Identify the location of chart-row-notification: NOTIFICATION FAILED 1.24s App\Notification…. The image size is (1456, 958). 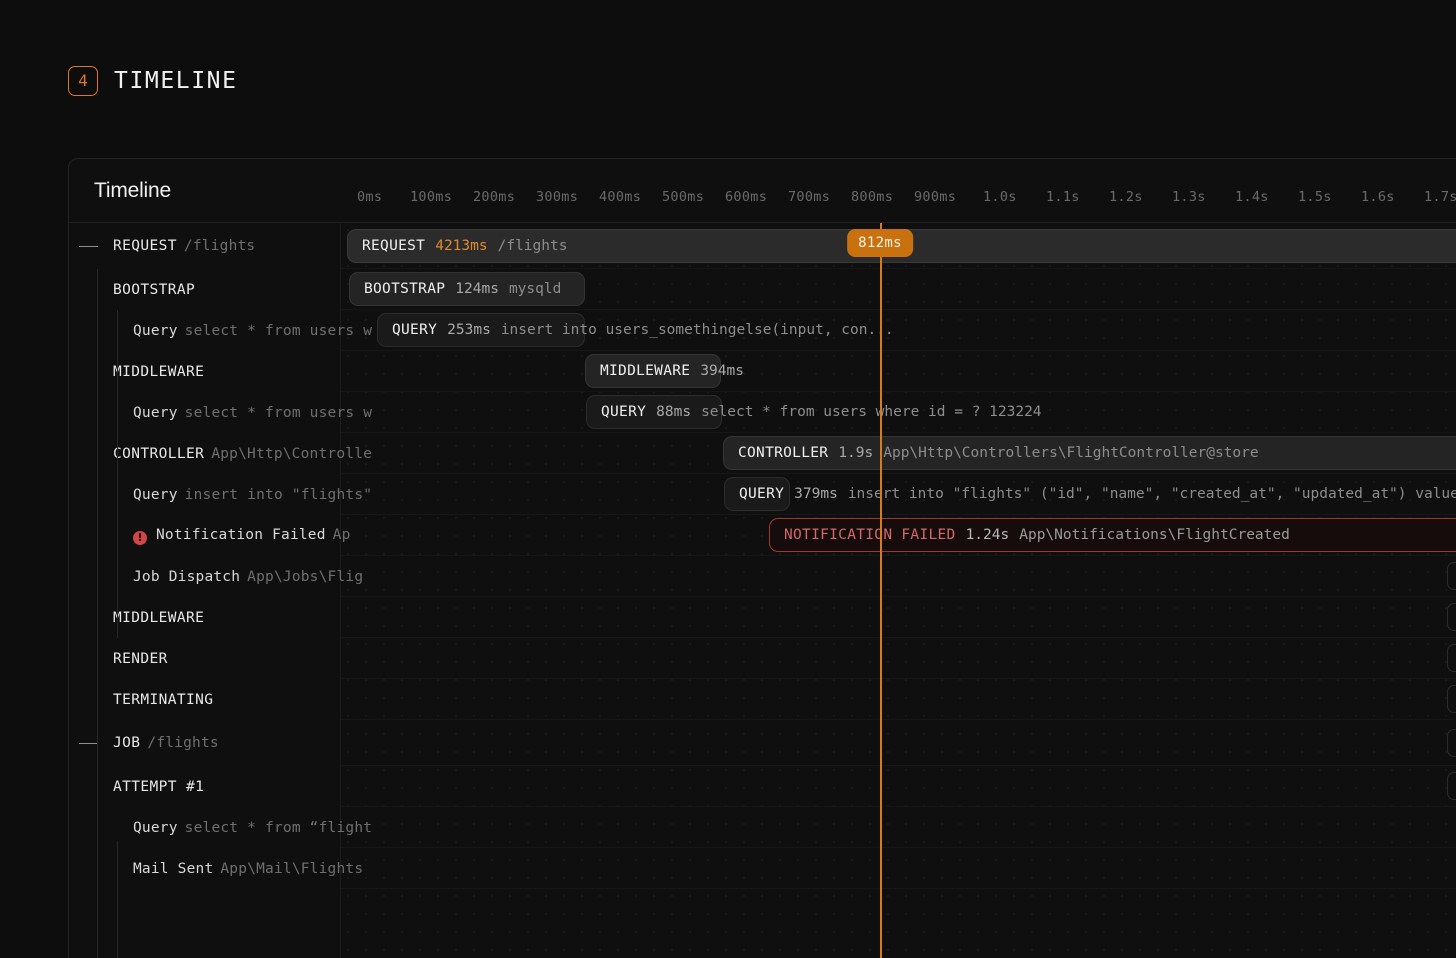
(898, 535).